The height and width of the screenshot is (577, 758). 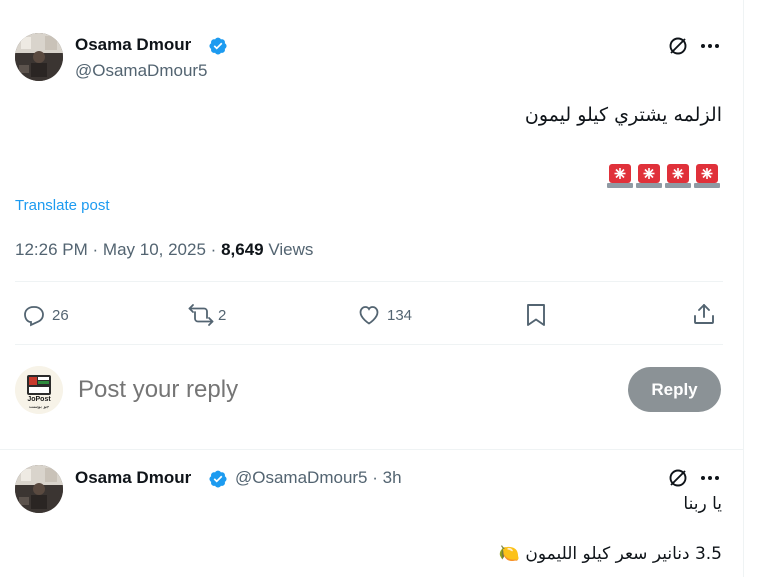 I want to click on avatar-logo-subtext: جو بوست, so click(x=39, y=407).